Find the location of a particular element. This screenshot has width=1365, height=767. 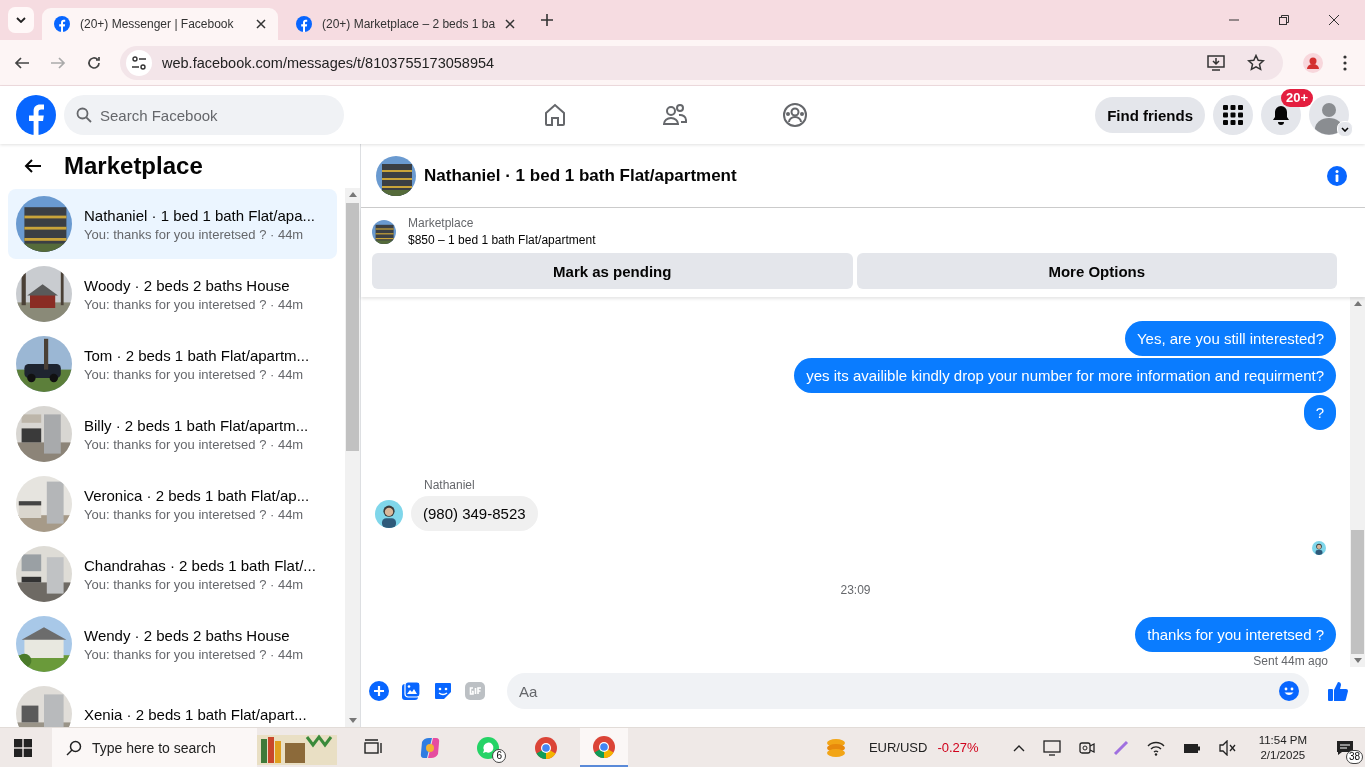

plus-icon is located at coordinates (379, 691).